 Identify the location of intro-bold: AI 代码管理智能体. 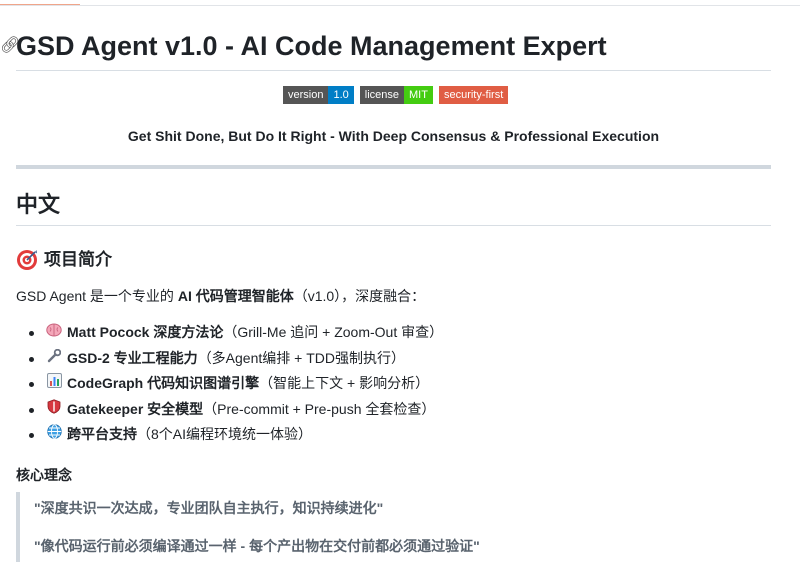
(235, 296).